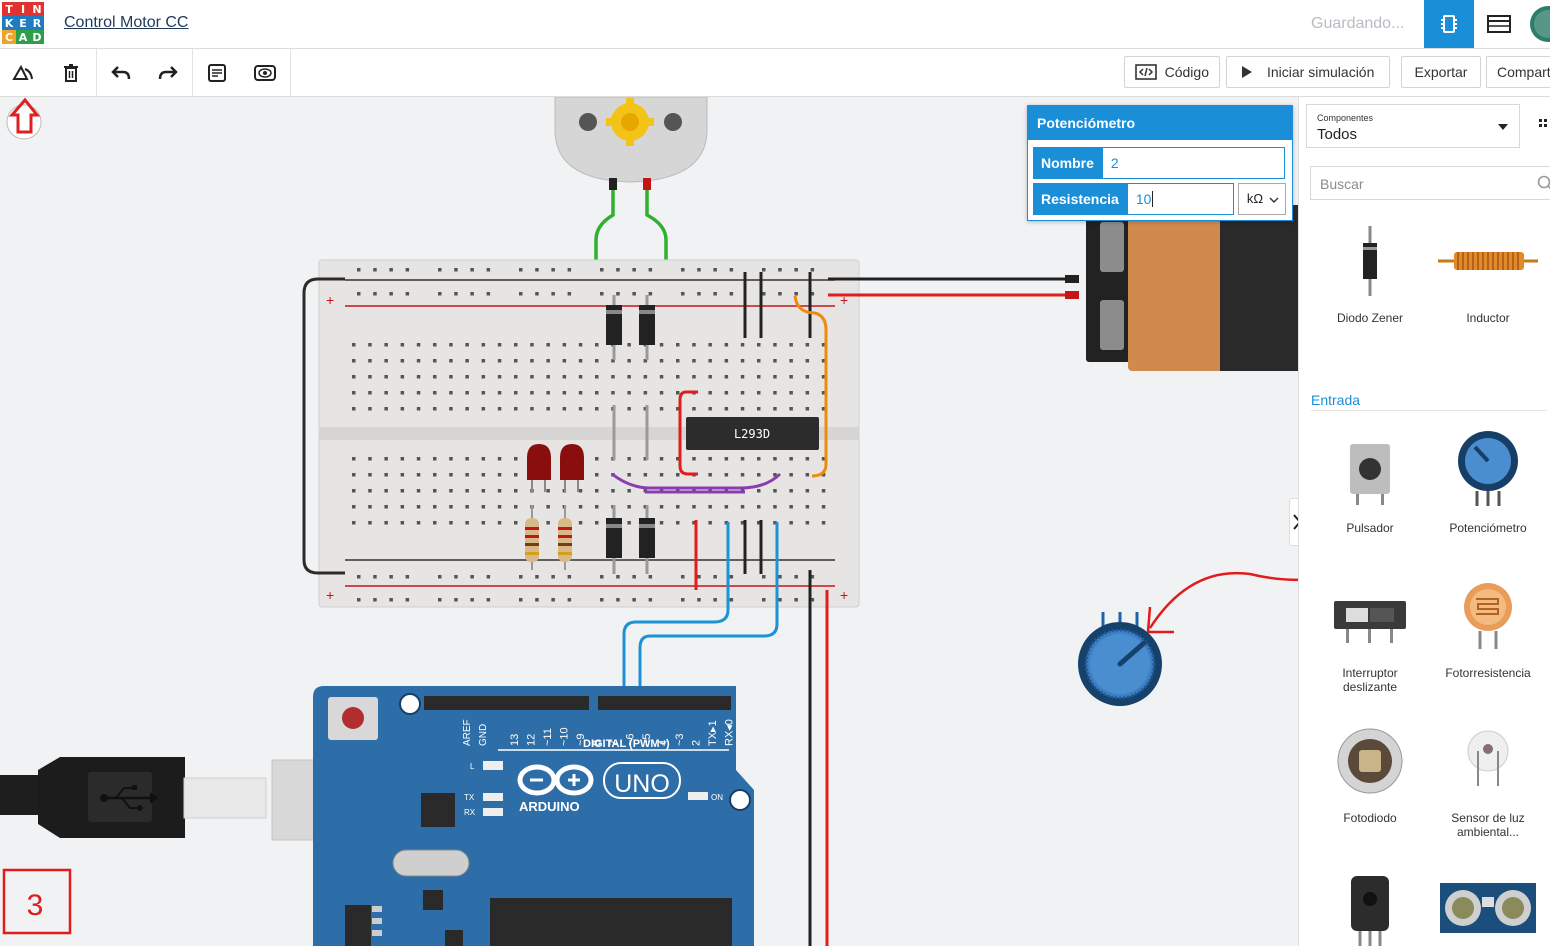  Describe the element at coordinates (1488, 261) in the screenshot. I see `inductor-icon` at that location.